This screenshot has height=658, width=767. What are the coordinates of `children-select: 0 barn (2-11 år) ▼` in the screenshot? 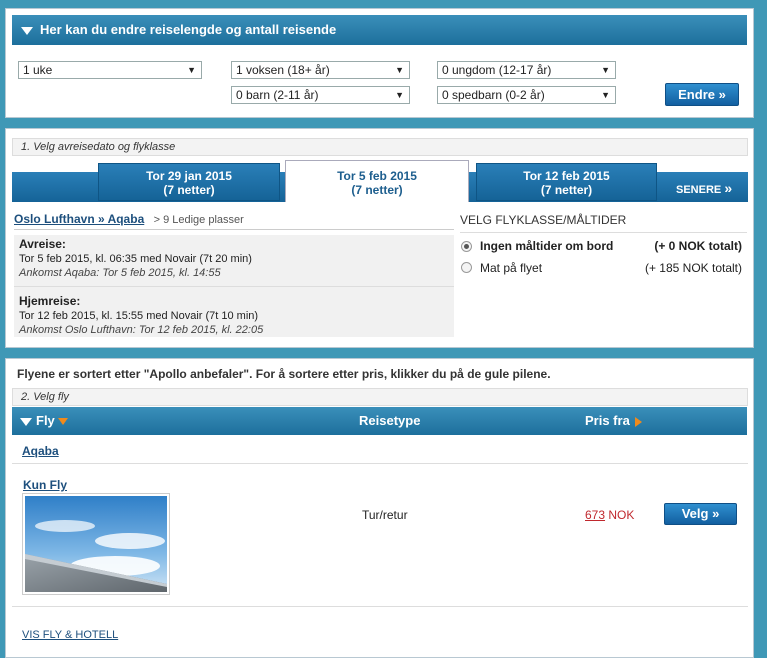 It's located at (320, 95).